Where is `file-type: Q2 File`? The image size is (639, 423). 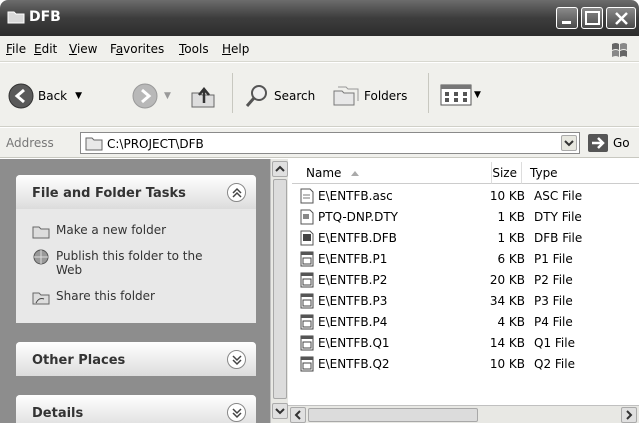 file-type: Q2 File is located at coordinates (554, 364).